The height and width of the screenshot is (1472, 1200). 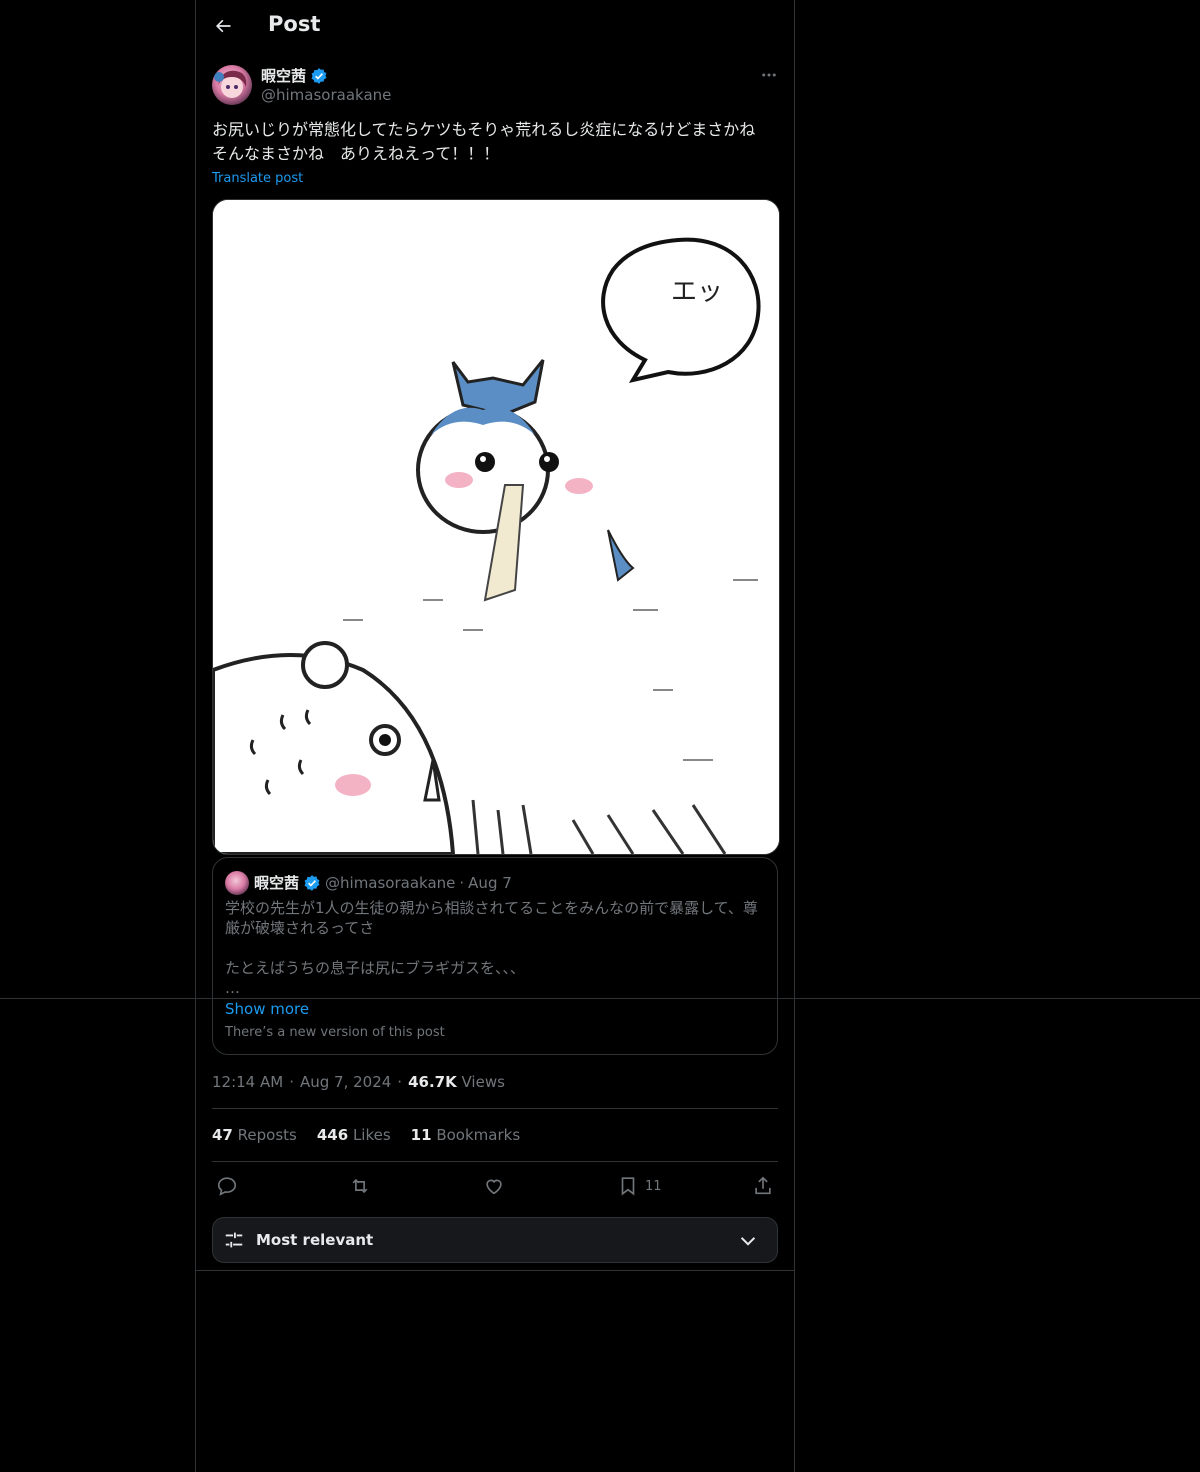 What do you see at coordinates (267, 1135) in the screenshot?
I see `reposts-label: Reposts` at bounding box center [267, 1135].